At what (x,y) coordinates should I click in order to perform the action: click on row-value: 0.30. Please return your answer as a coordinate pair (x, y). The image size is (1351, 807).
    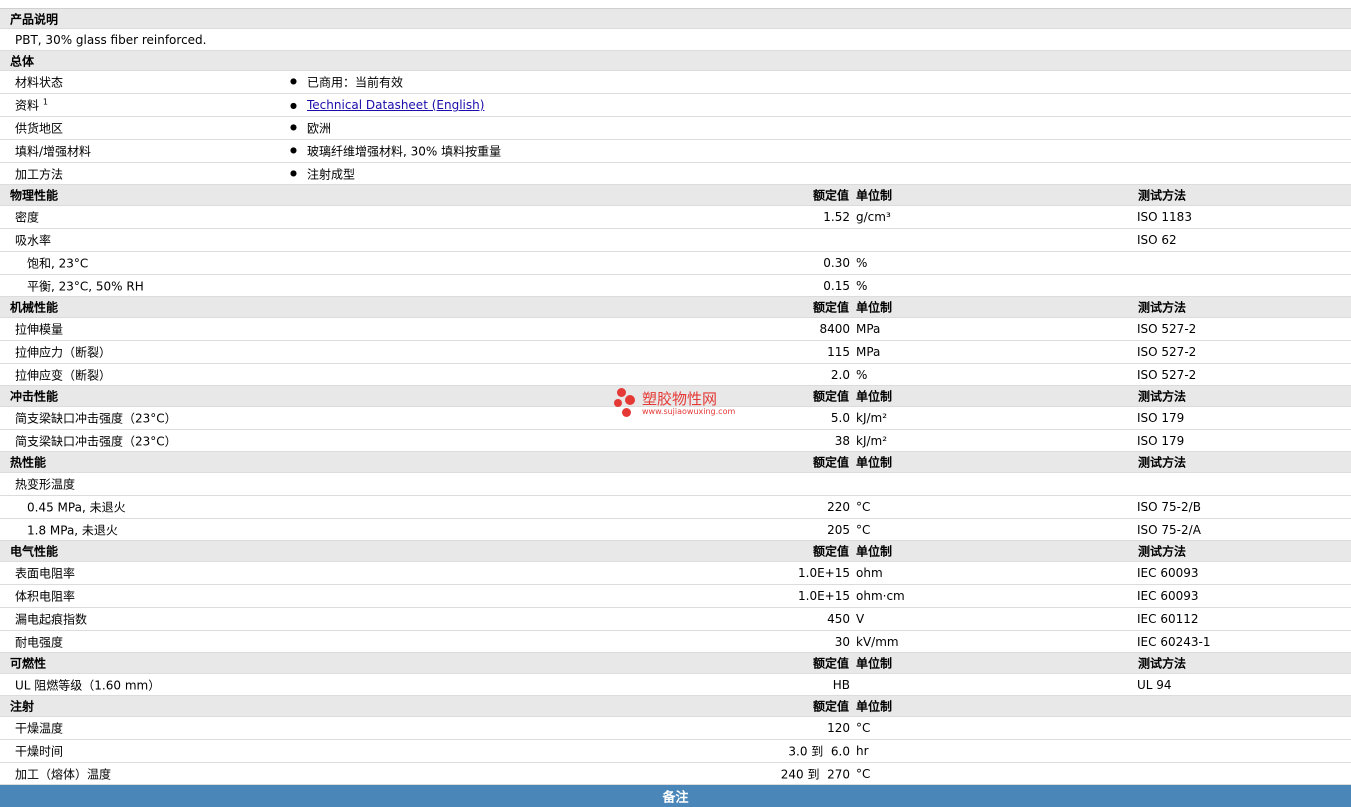
    Looking at the image, I should click on (836, 263).